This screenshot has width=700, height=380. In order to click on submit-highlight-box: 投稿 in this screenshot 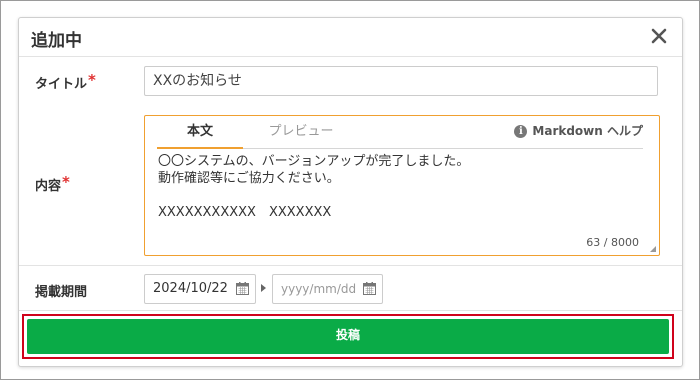, I will do `click(348, 336)`.